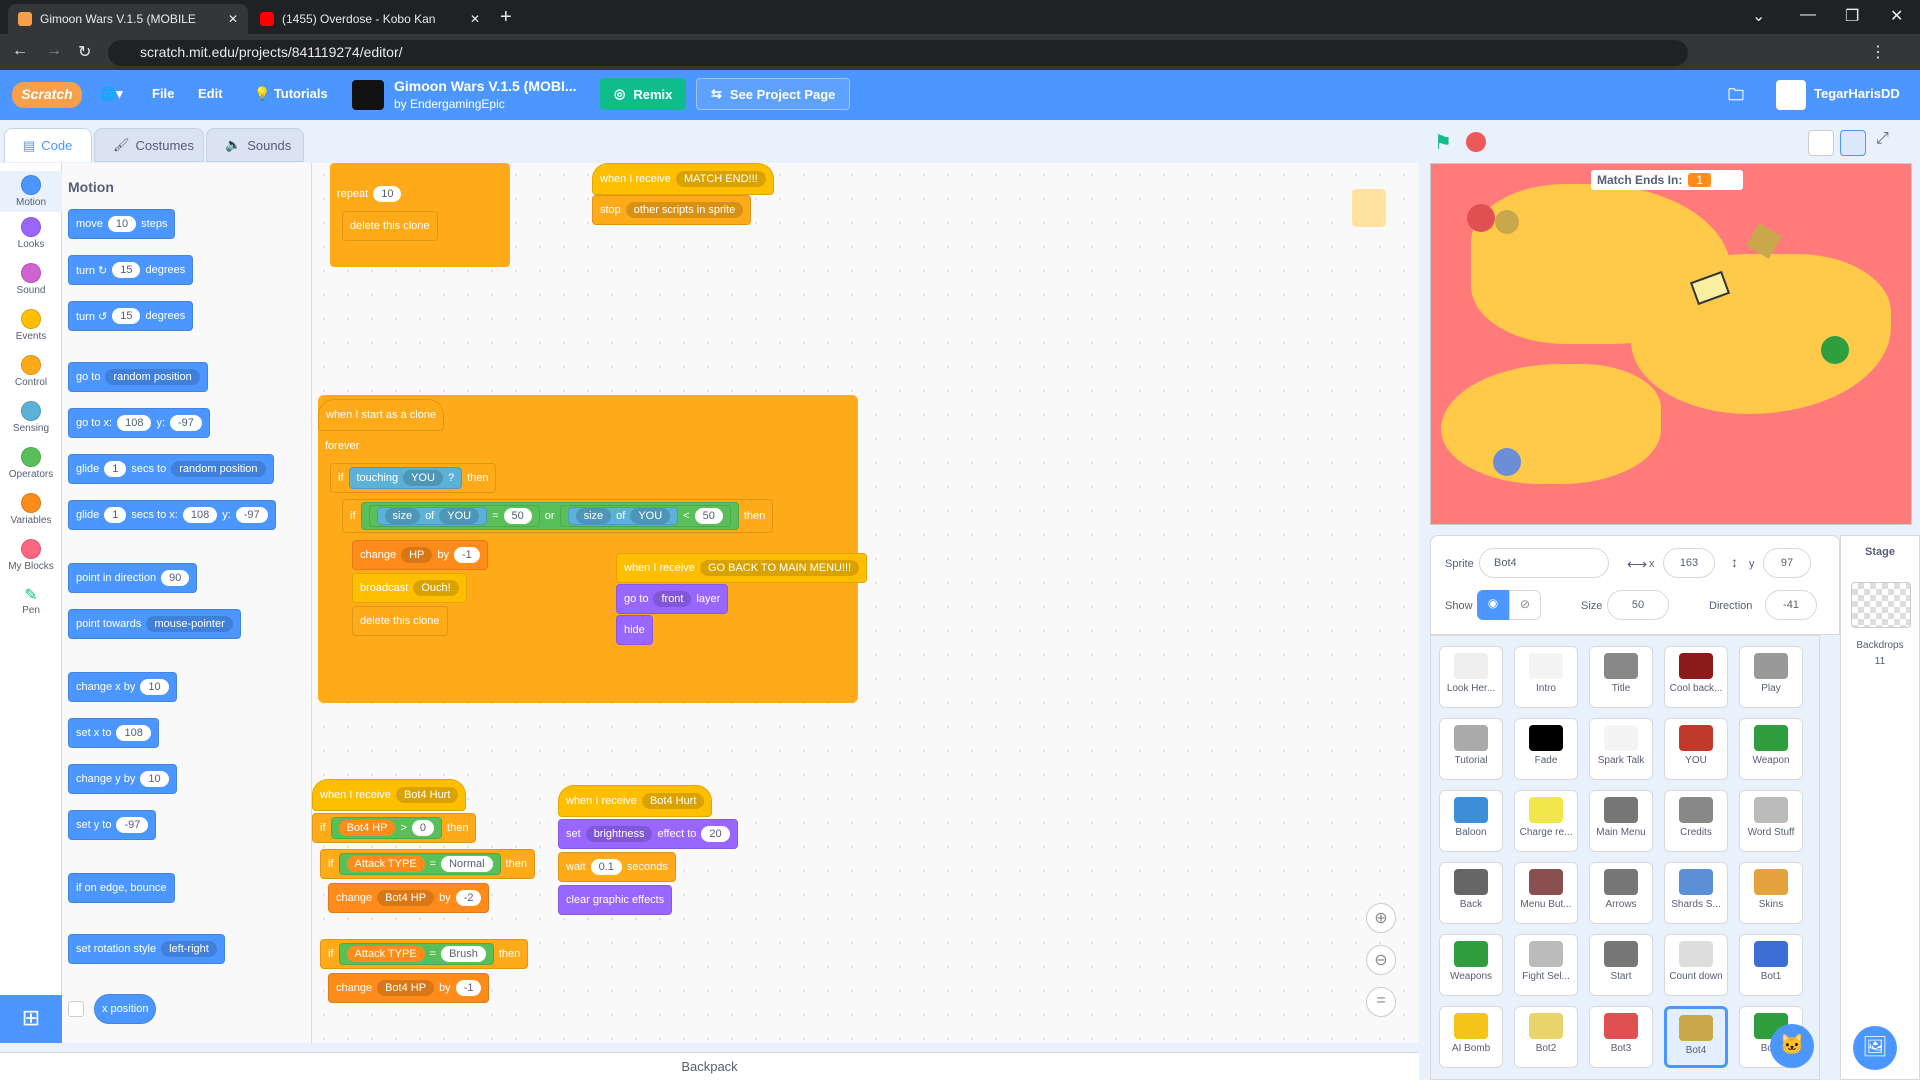 Image resolution: width=1920 pixels, height=1080 pixels. Describe the element at coordinates (1771, 677) in the screenshot. I see `sprite-tile: Play` at that location.